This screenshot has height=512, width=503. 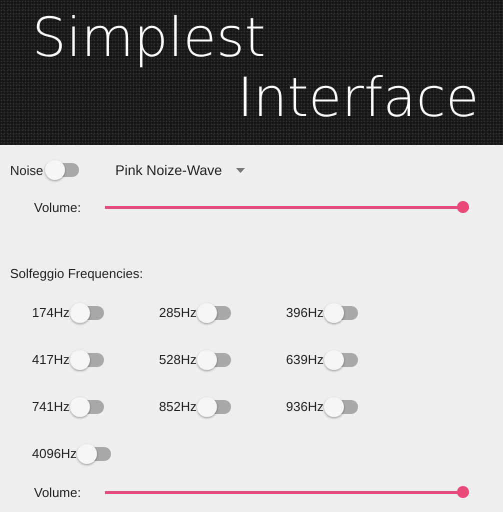 I want to click on frequency-label: 4096Hz, so click(x=54, y=453).